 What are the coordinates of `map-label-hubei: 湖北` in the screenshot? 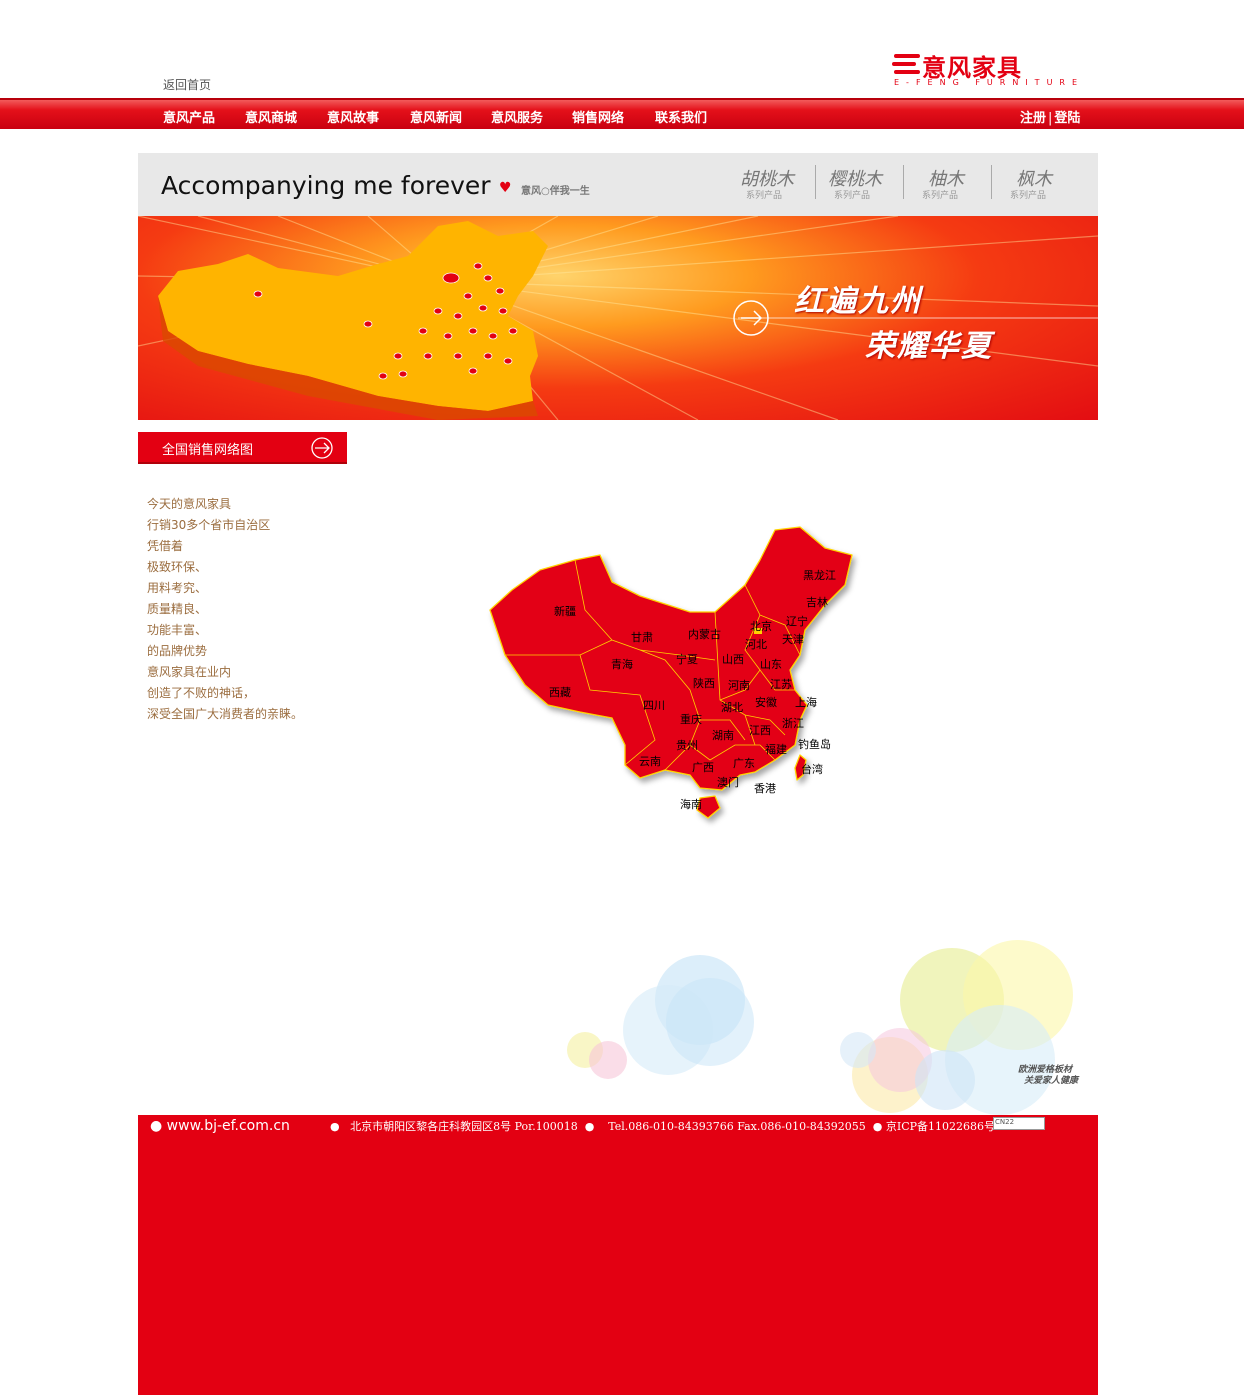 It's located at (732, 707).